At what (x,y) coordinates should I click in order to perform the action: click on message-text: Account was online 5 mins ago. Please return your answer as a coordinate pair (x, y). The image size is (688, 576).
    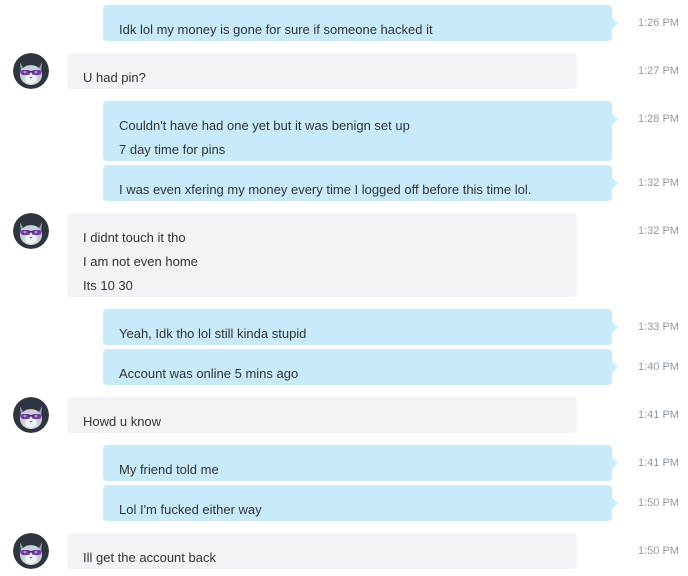
    Looking at the image, I should click on (209, 373).